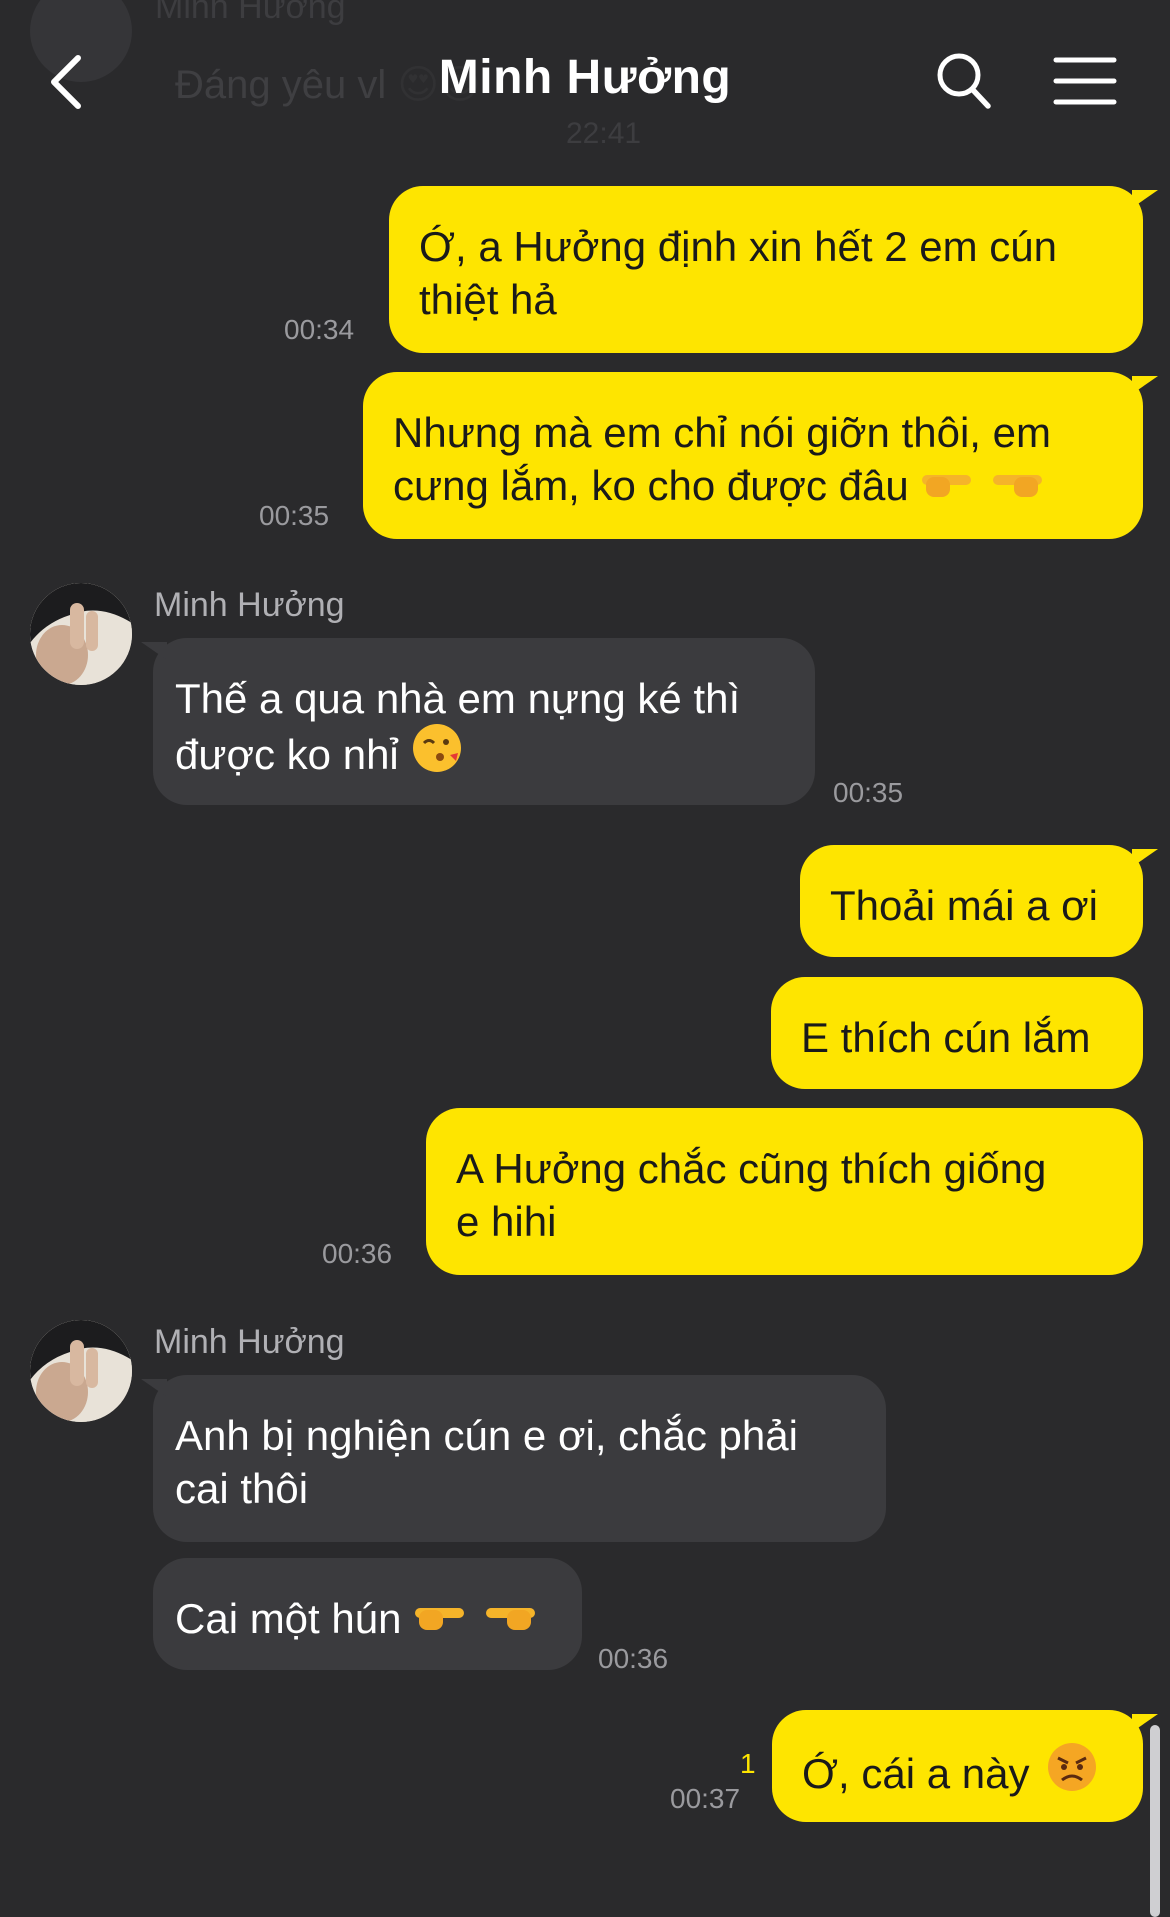 The width and height of the screenshot is (1170, 1917). I want to click on message-line: A Hưởng chắc cũng thích giống, so click(751, 1168).